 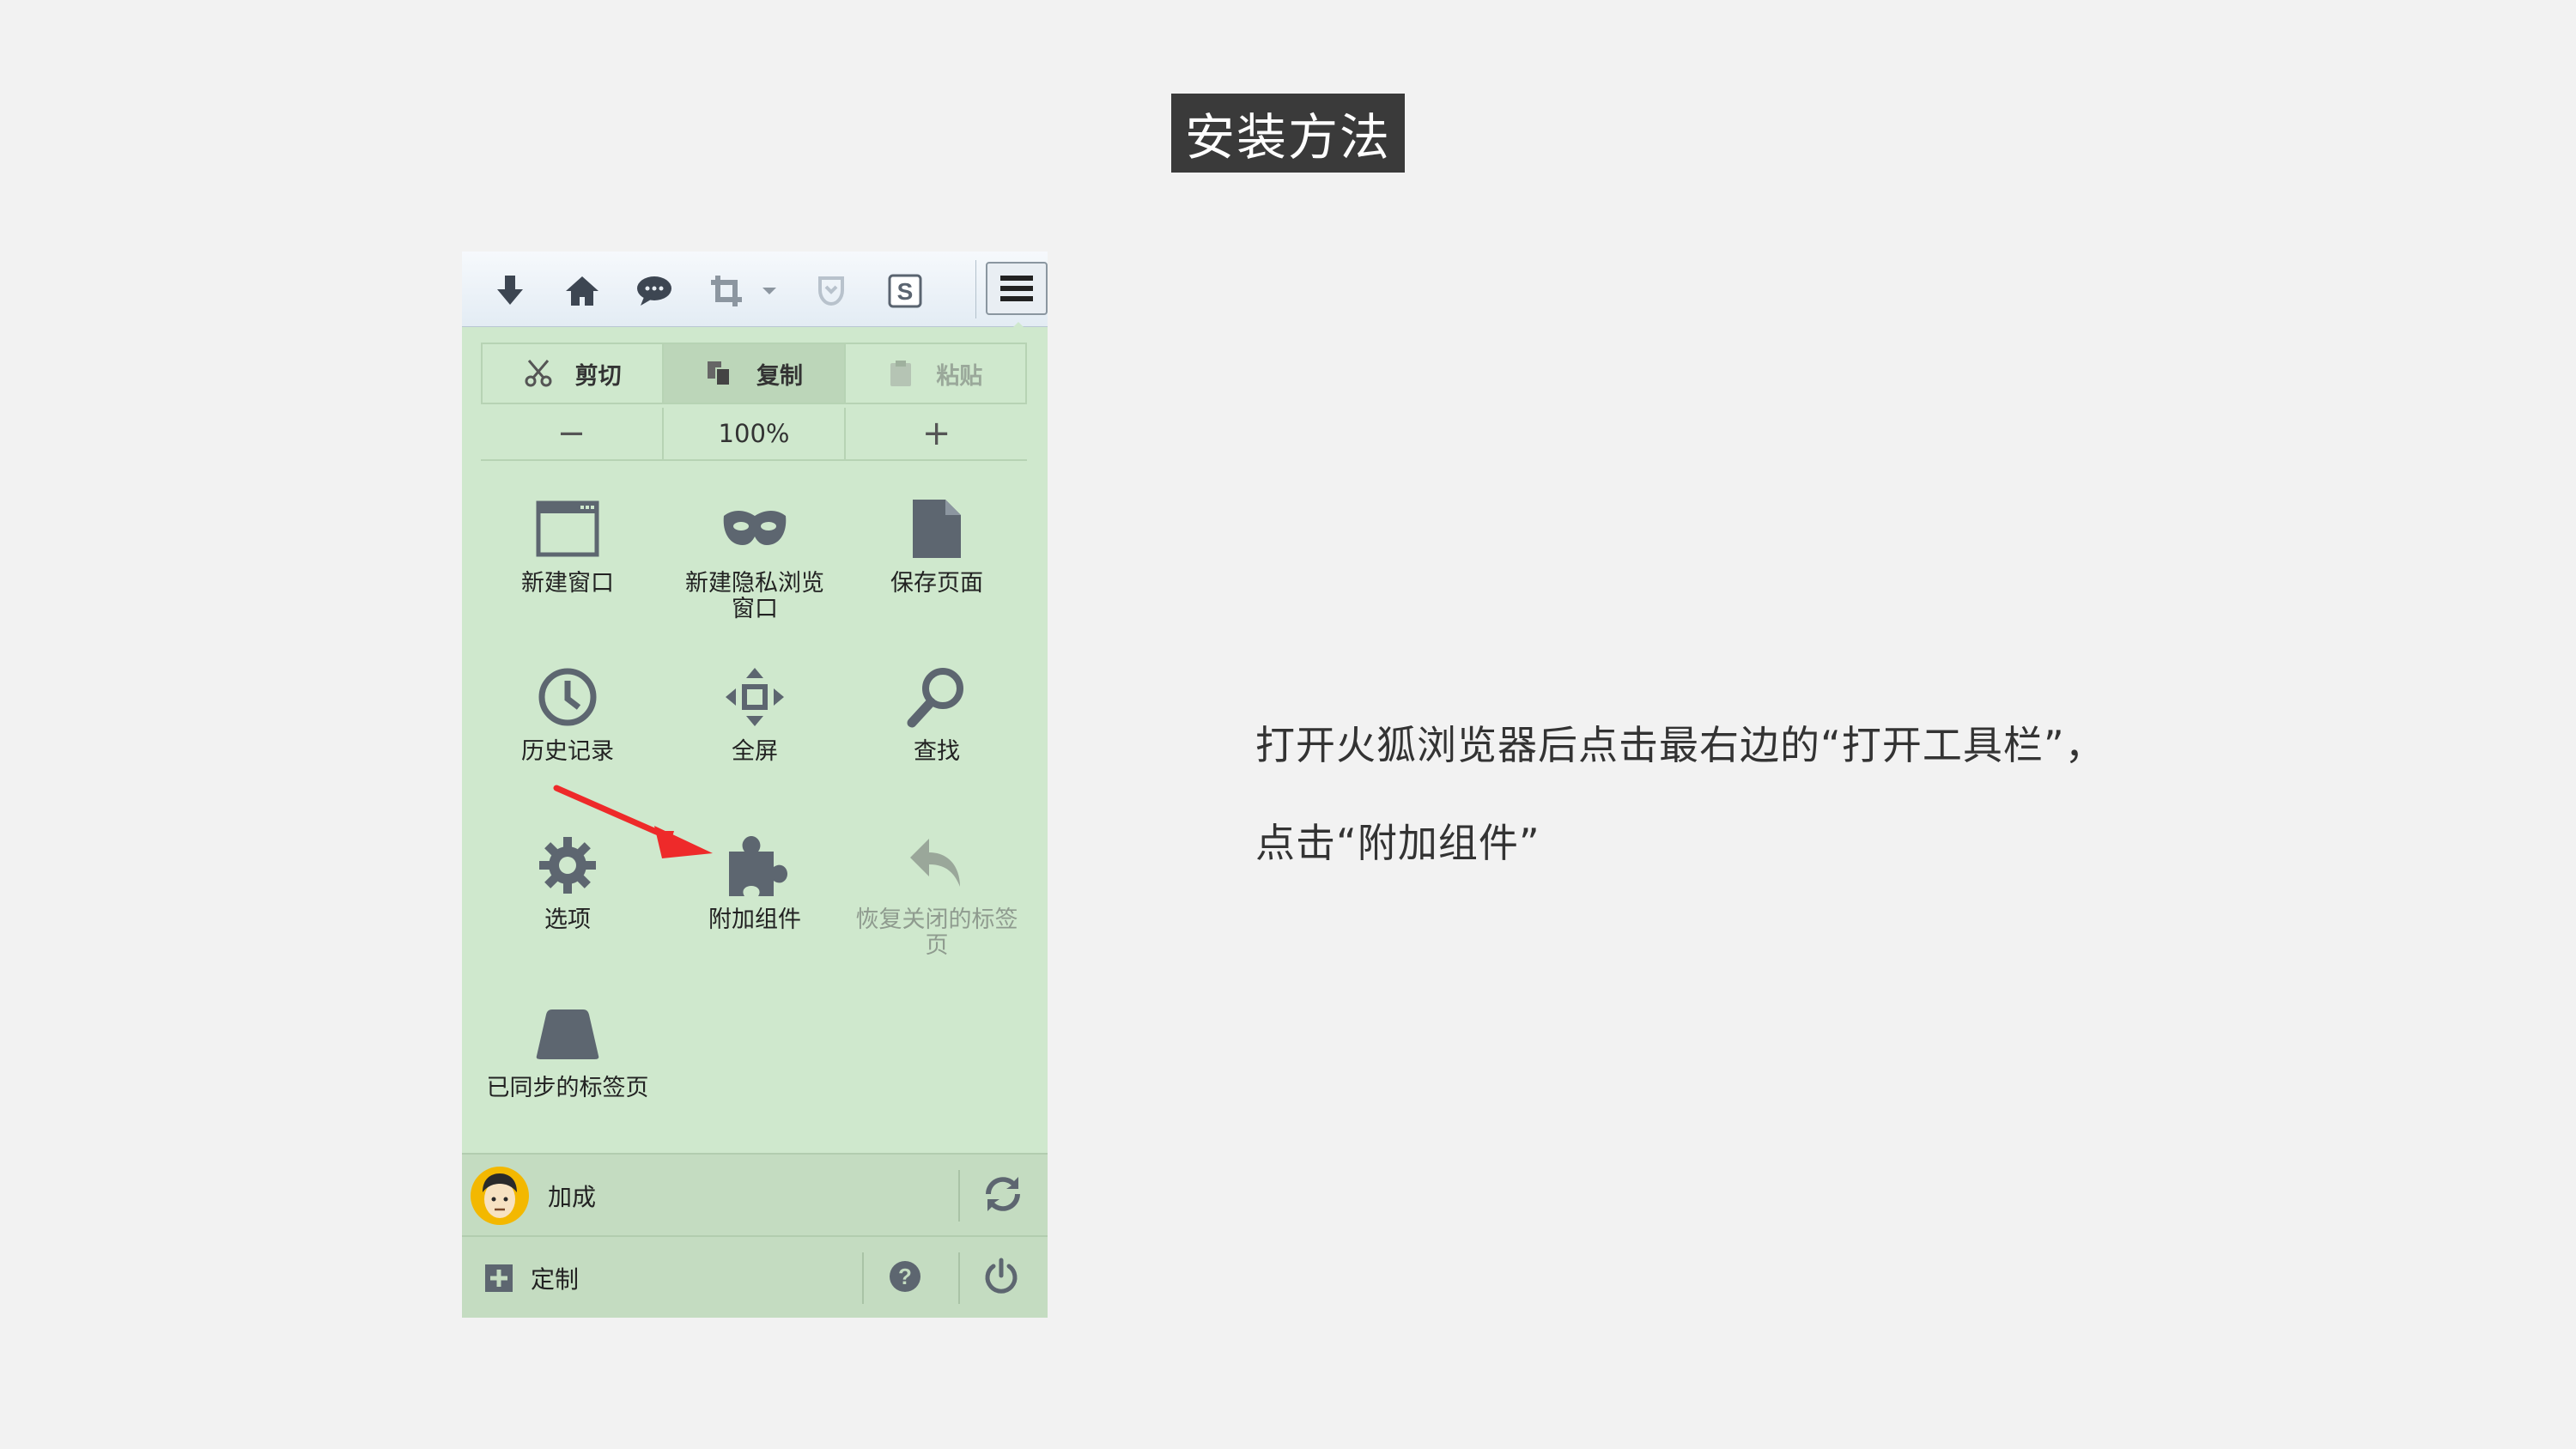 I want to click on browser-toolbar: S, so click(x=755, y=289).